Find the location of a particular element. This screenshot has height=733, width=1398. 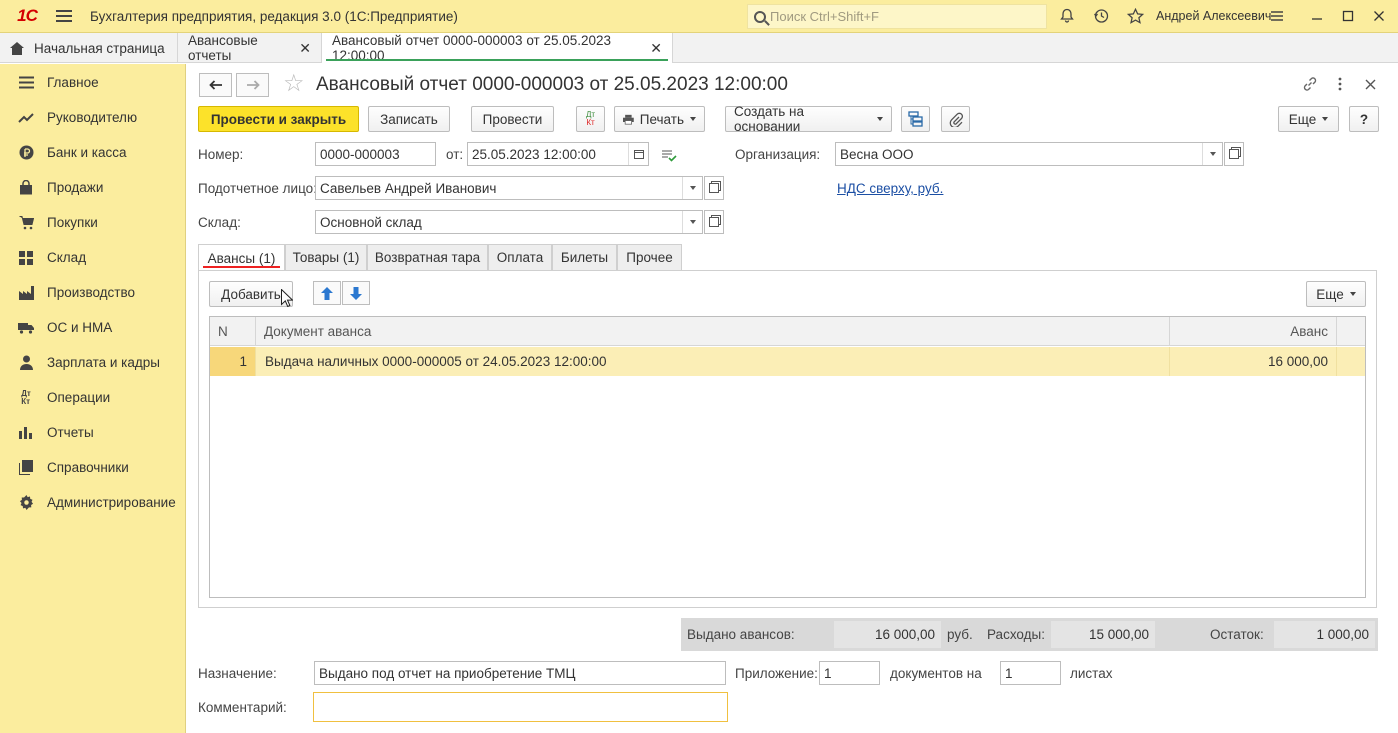

expenses-value: 15 000,00 is located at coordinates (1103, 634).